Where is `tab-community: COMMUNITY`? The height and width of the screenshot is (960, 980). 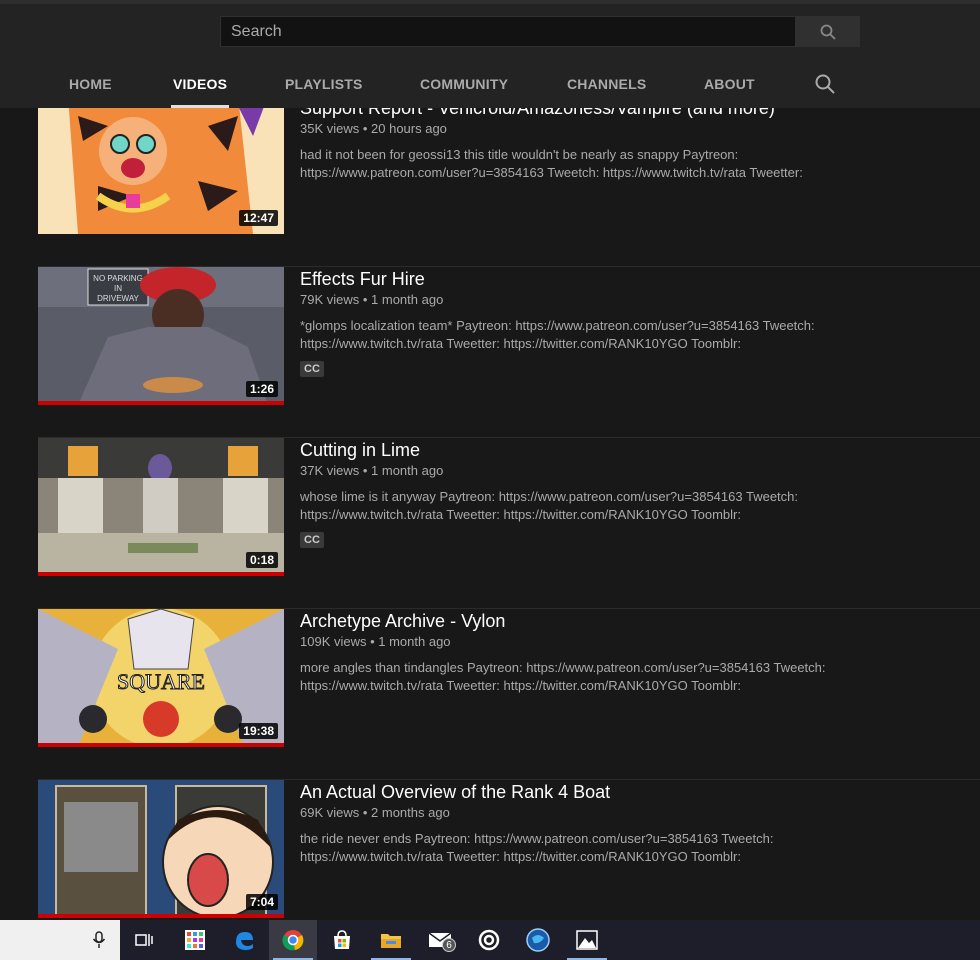
tab-community: COMMUNITY is located at coordinates (464, 84).